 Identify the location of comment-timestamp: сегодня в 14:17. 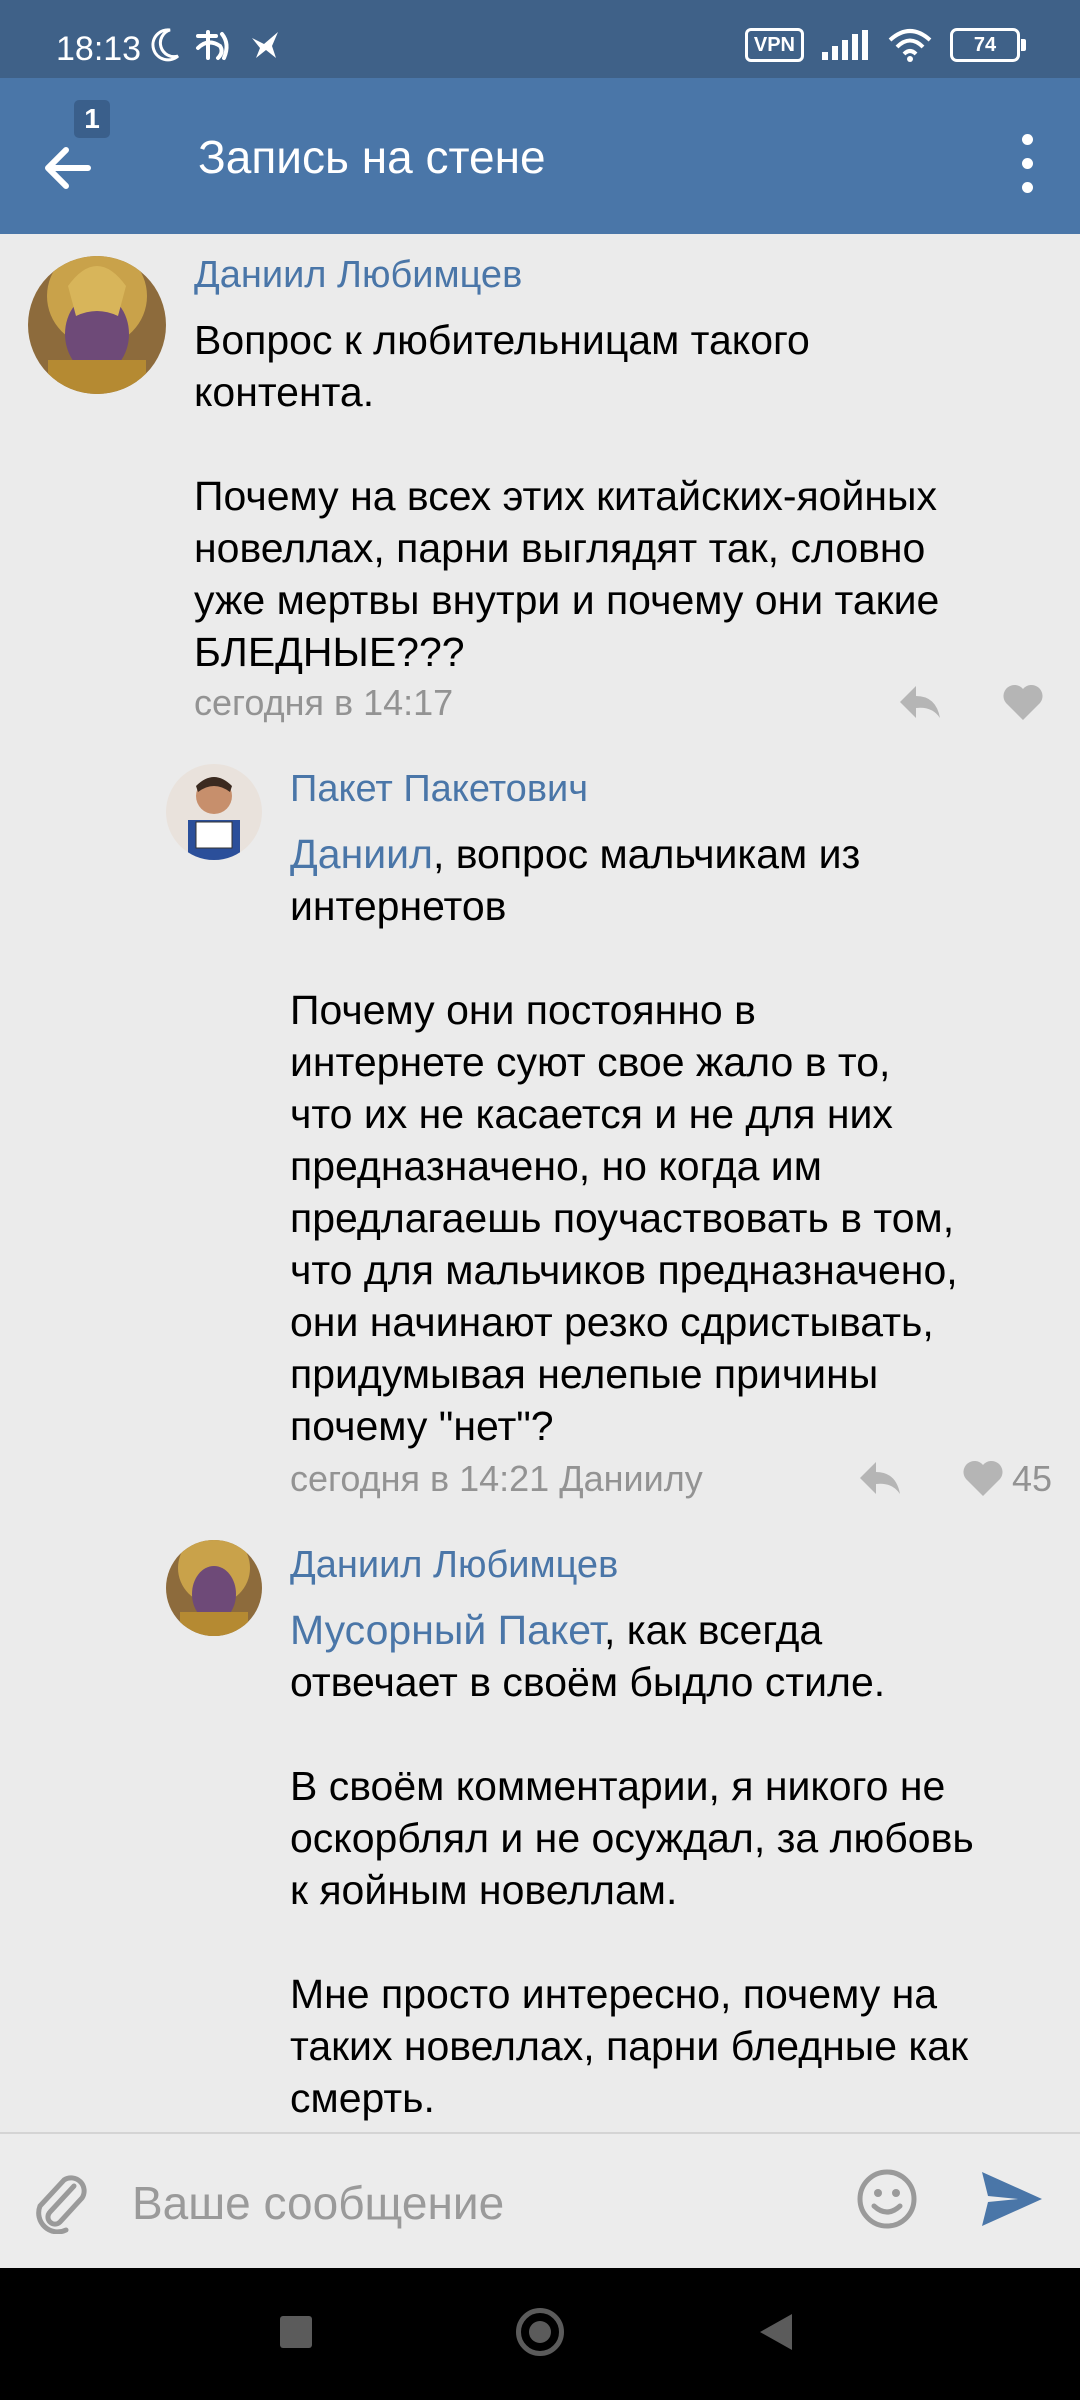
(324, 702).